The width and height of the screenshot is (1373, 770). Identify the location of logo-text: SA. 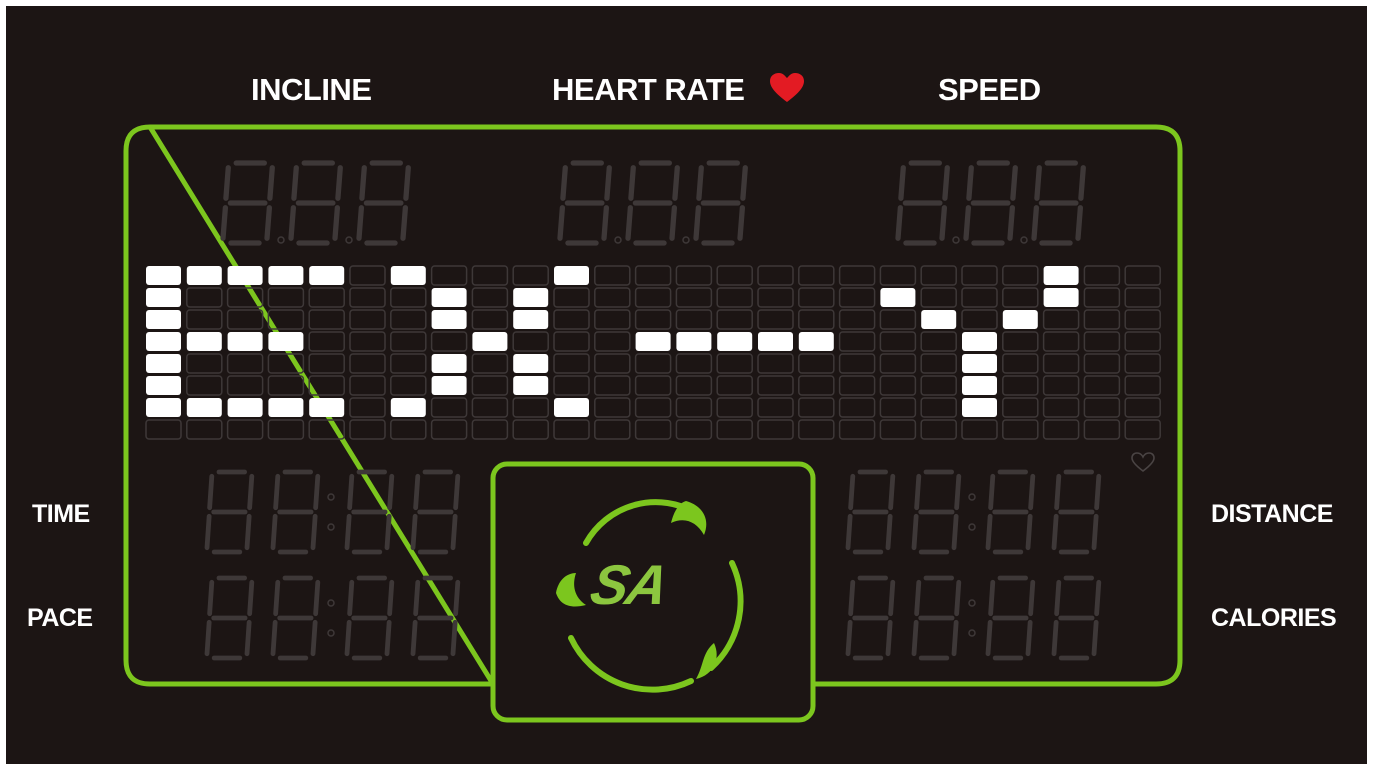
(629, 584).